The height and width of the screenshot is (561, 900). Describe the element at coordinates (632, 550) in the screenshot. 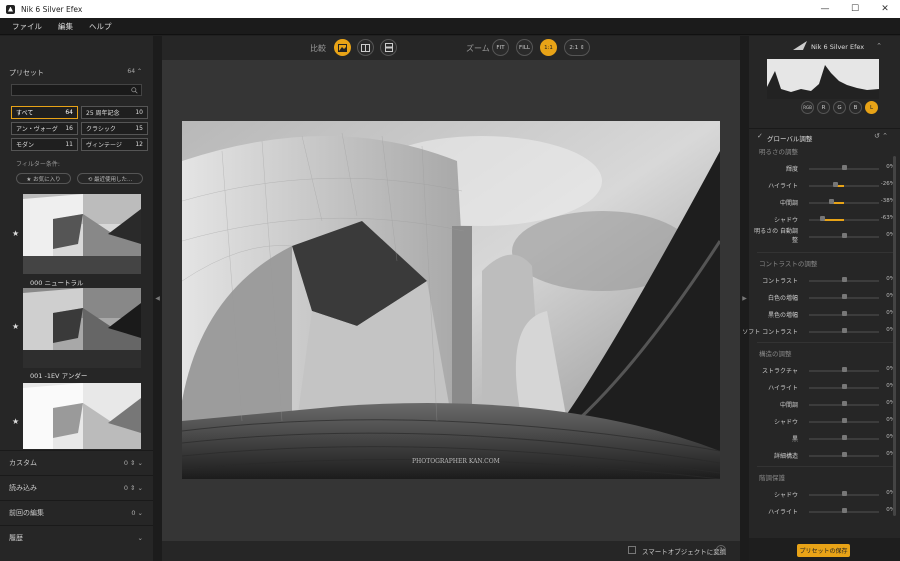

I see `smart-object-checkbox` at that location.